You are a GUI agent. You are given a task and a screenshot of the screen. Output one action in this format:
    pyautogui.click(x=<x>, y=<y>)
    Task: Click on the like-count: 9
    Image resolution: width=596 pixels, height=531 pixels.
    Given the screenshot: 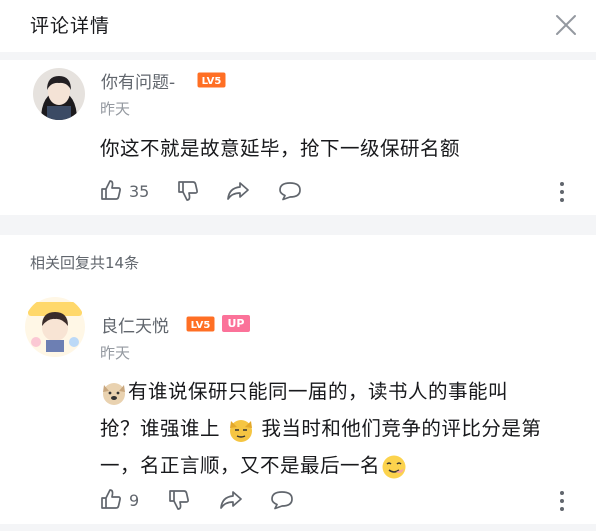 What is the action you would take?
    pyautogui.click(x=134, y=500)
    